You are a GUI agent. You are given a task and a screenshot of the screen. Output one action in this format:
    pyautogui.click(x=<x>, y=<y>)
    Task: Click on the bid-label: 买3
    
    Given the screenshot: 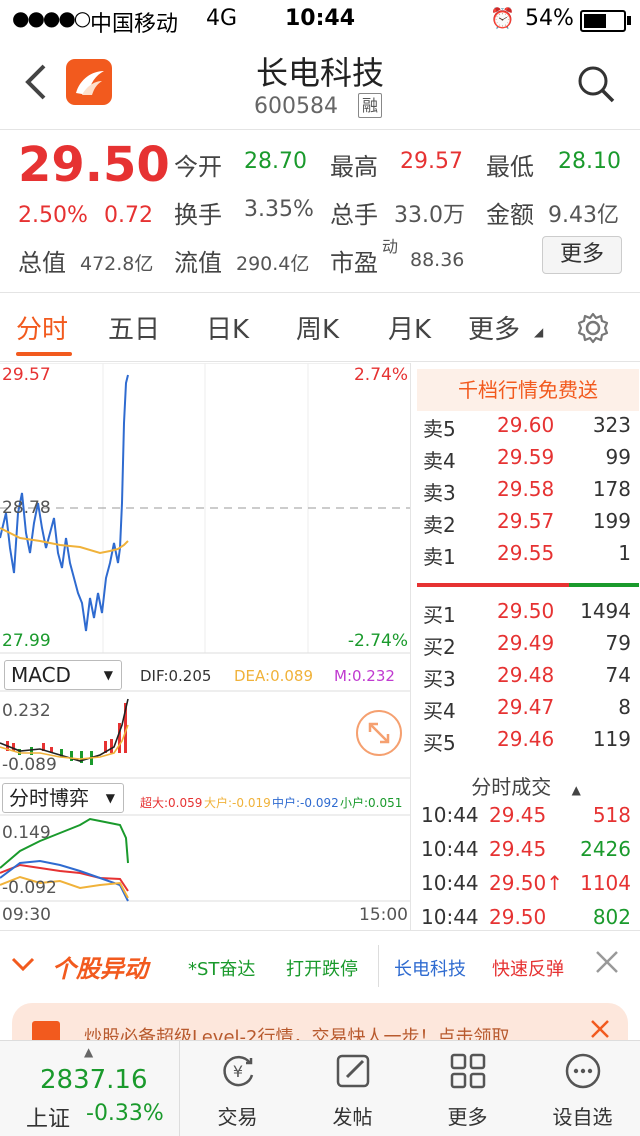 What is the action you would take?
    pyautogui.click(x=439, y=679)
    